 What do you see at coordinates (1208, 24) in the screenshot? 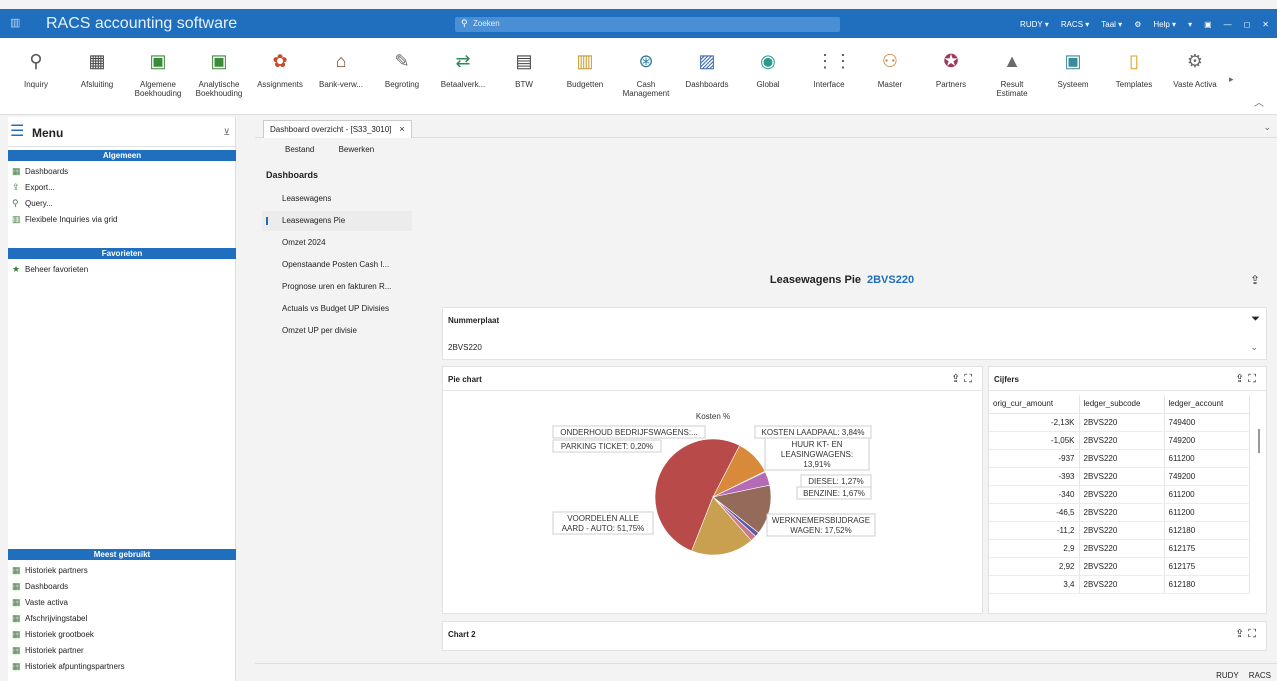
I see `top-menu-item: ▣` at bounding box center [1208, 24].